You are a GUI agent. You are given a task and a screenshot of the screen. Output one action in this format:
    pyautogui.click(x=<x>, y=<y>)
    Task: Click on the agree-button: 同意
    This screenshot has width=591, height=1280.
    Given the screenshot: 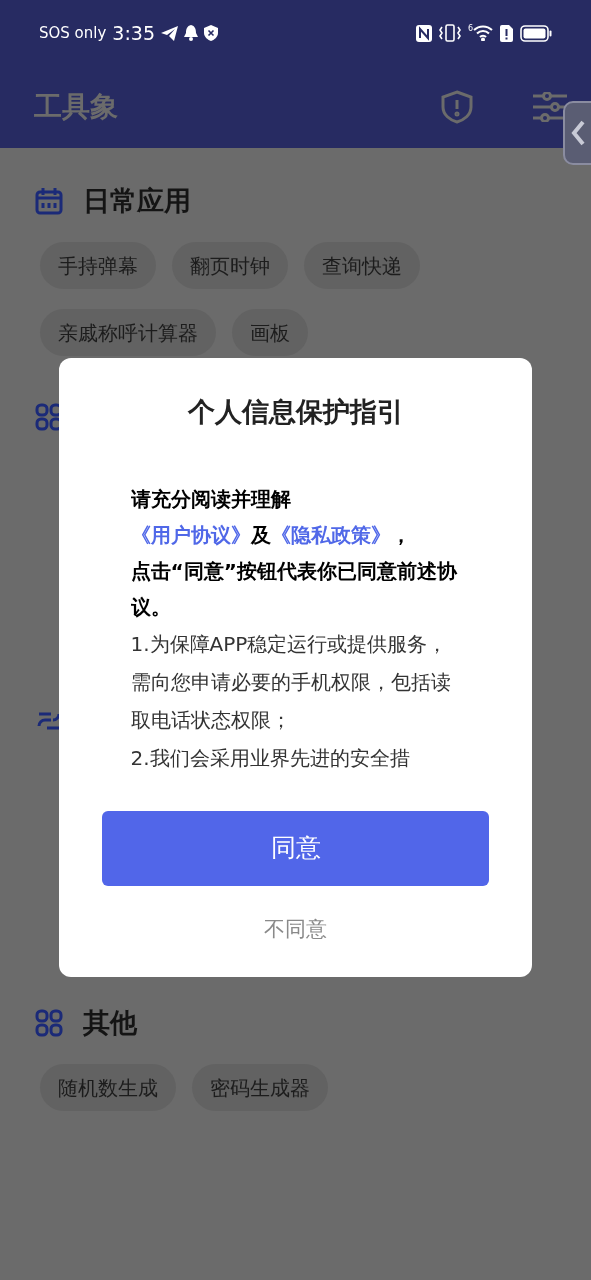 What is the action you would take?
    pyautogui.click(x=295, y=848)
    